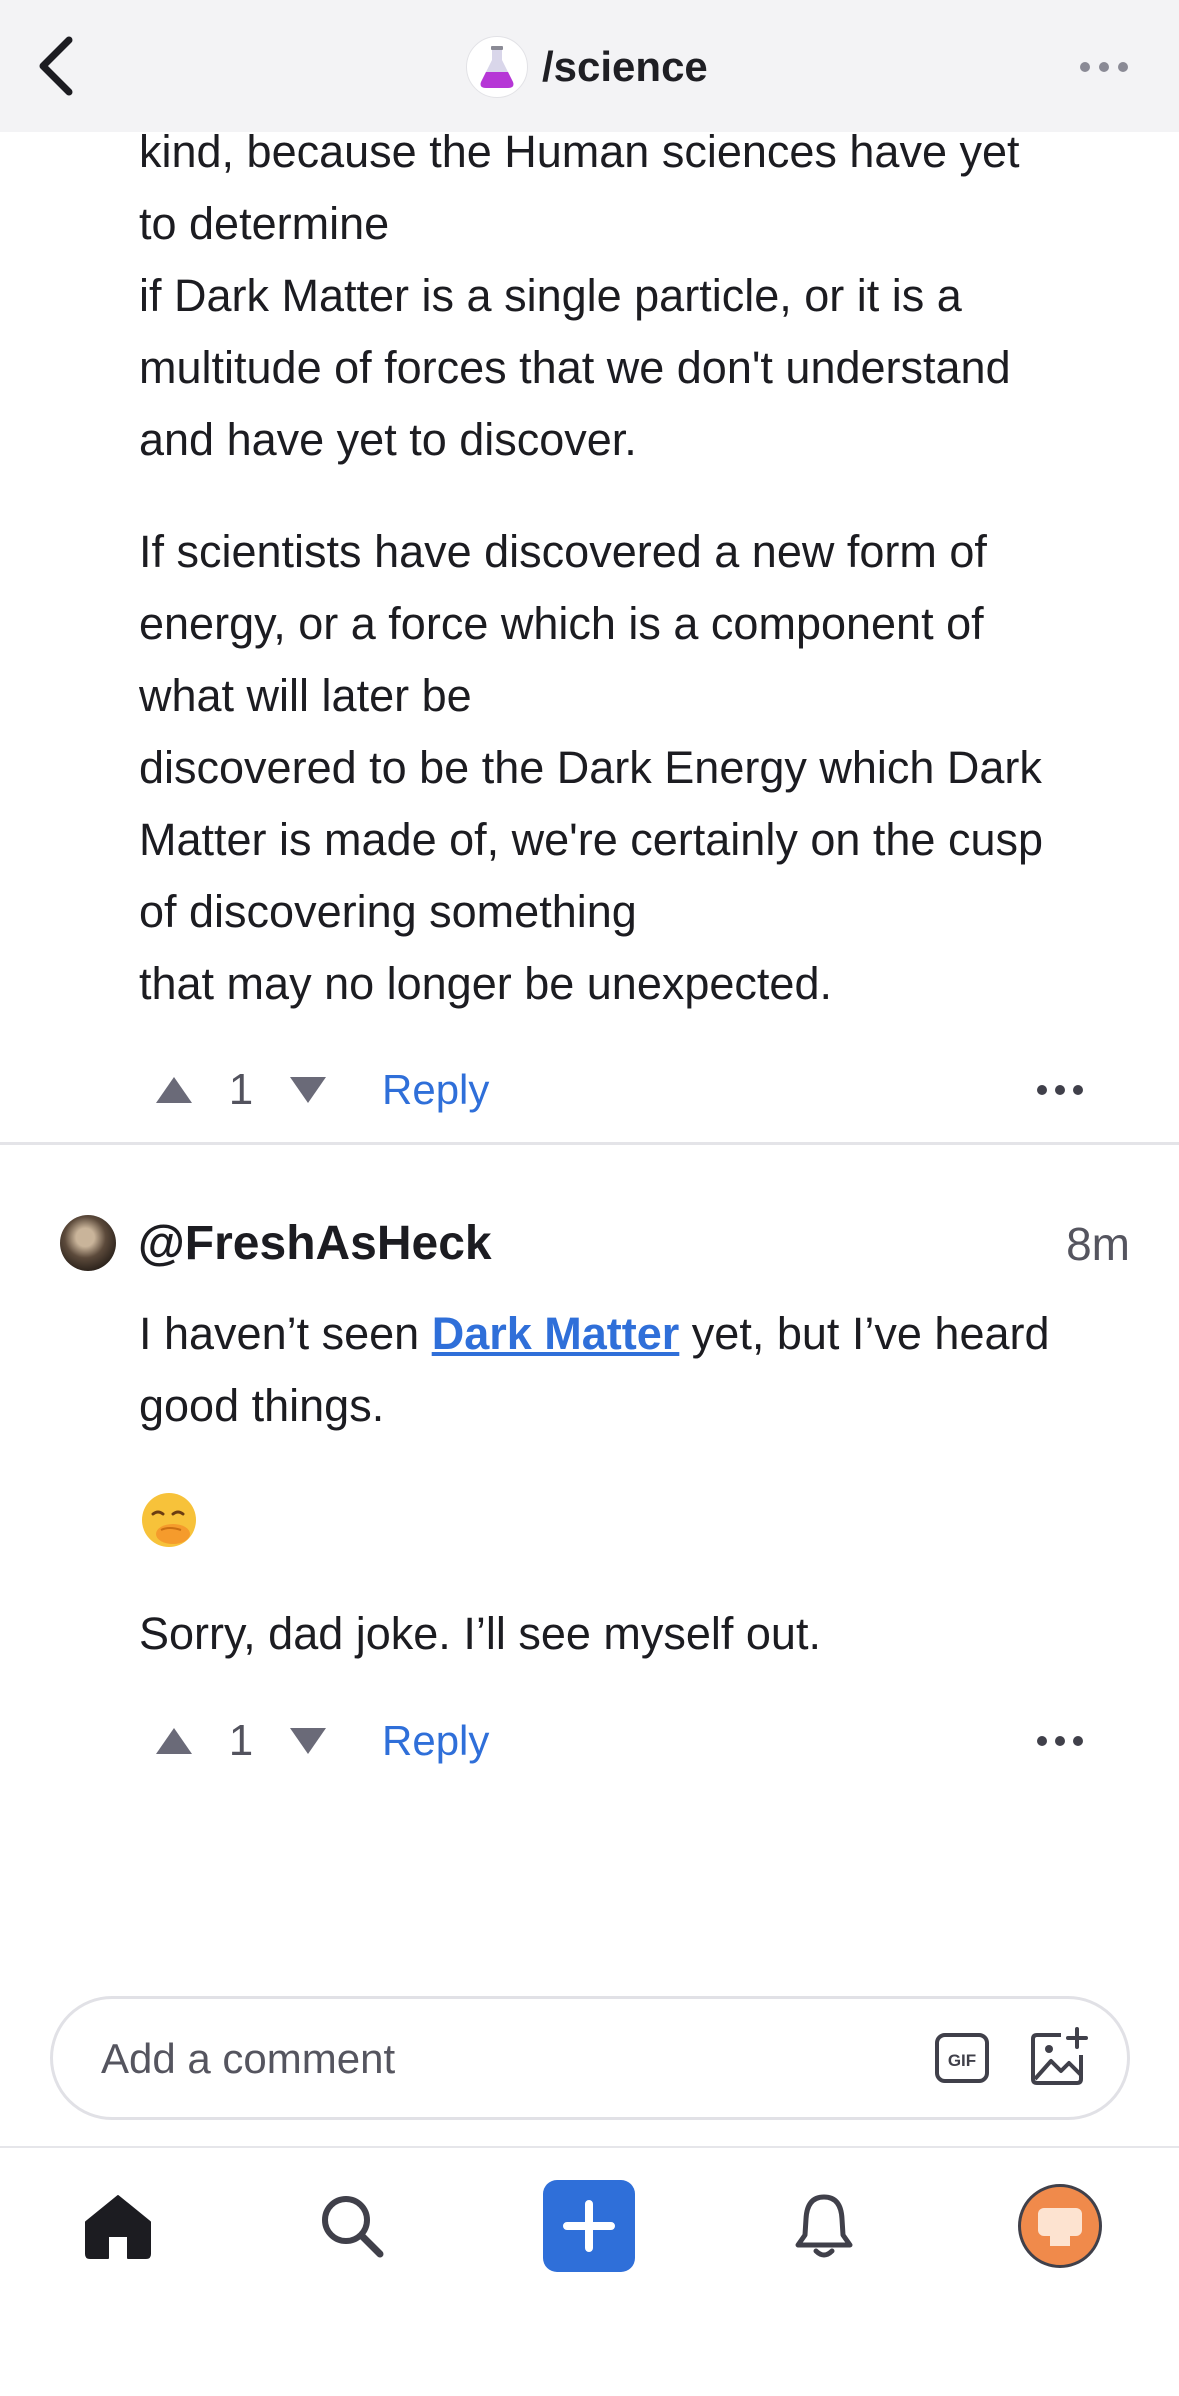 The height and width of the screenshot is (2396, 1179). What do you see at coordinates (315, 1244) in the screenshot?
I see `username: @FreshAsHeck` at bounding box center [315, 1244].